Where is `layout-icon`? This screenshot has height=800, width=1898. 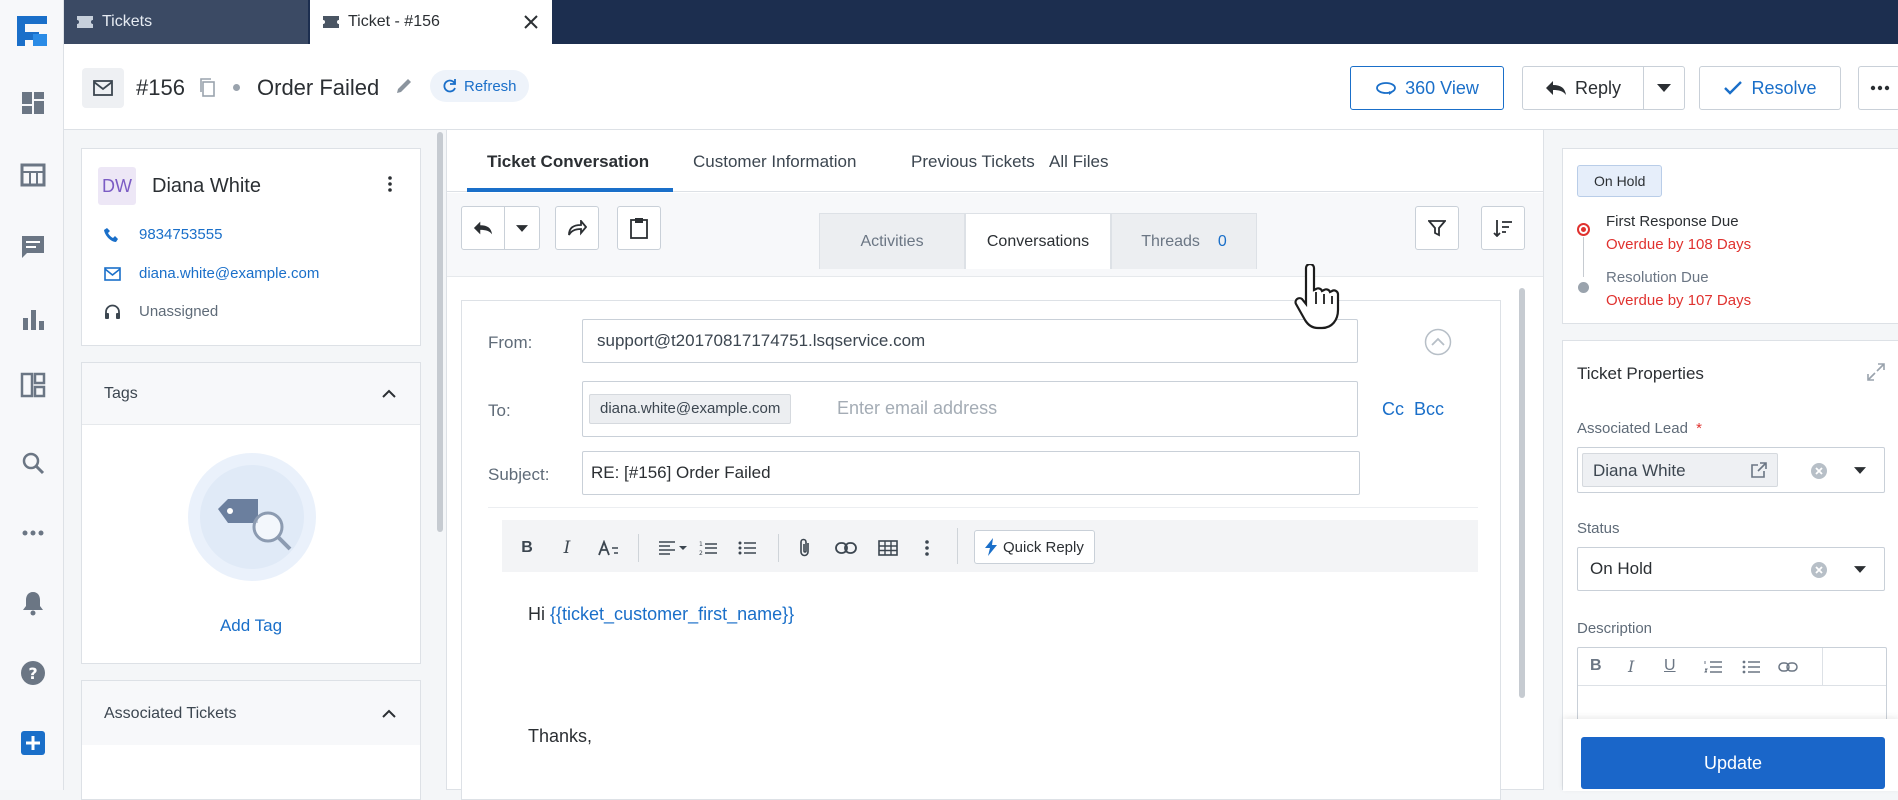
layout-icon is located at coordinates (33, 385).